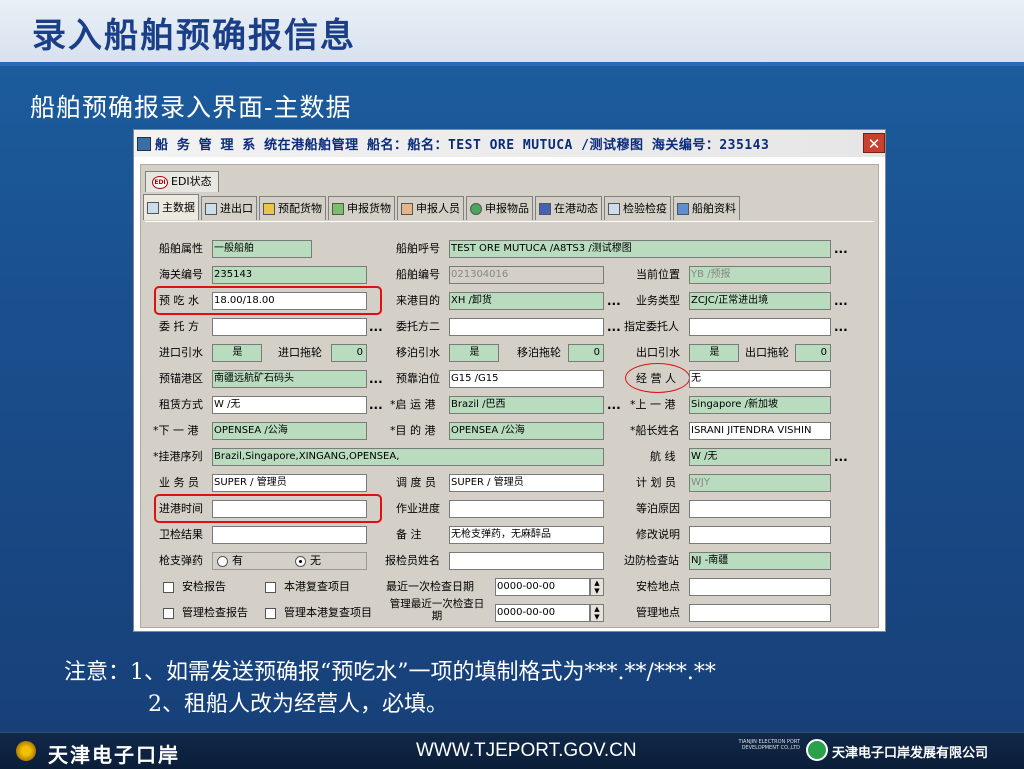 The image size is (1024, 769). I want to click on dest-port-field: OPENSEA /公海, so click(526, 431).